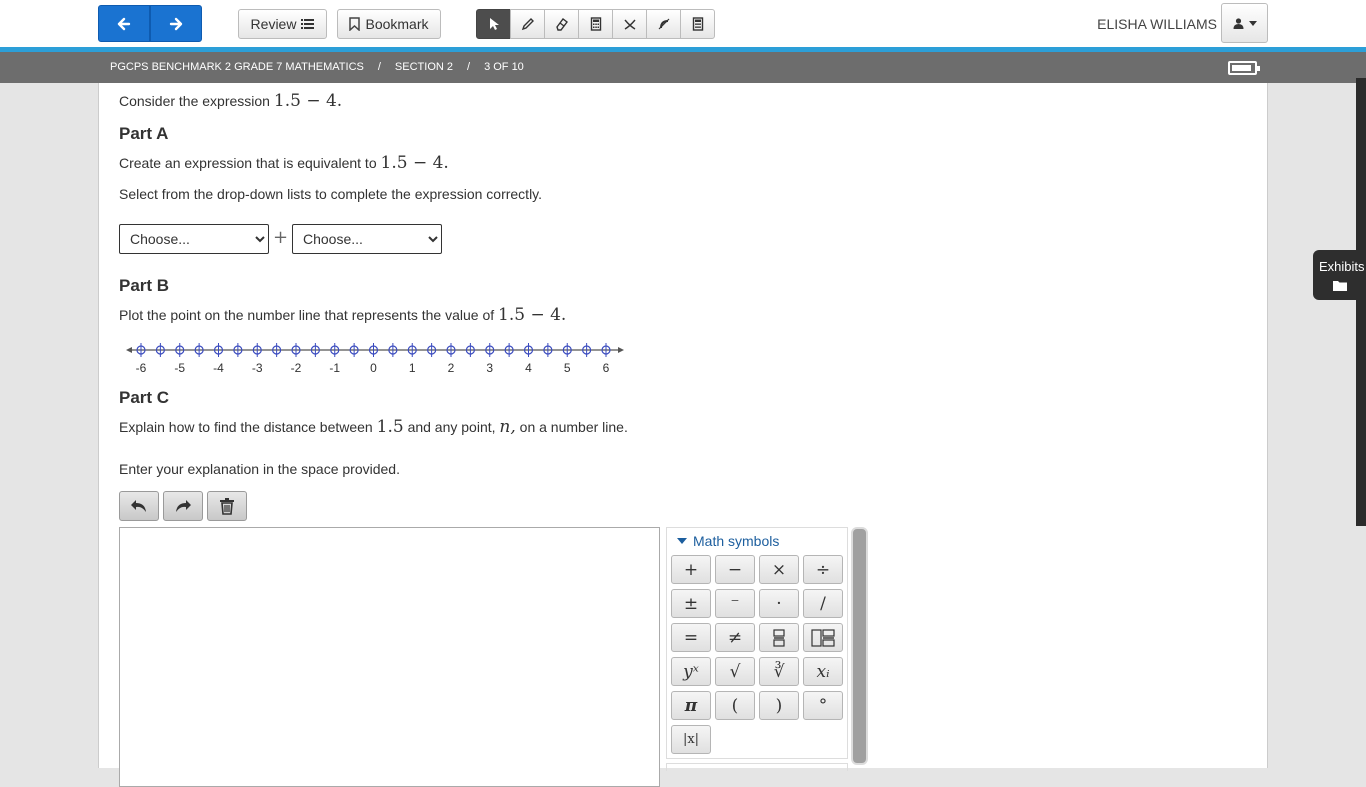 Image resolution: width=1366 pixels, height=787 pixels. What do you see at coordinates (1361, 302) in the screenshot?
I see `page-scrollbar` at bounding box center [1361, 302].